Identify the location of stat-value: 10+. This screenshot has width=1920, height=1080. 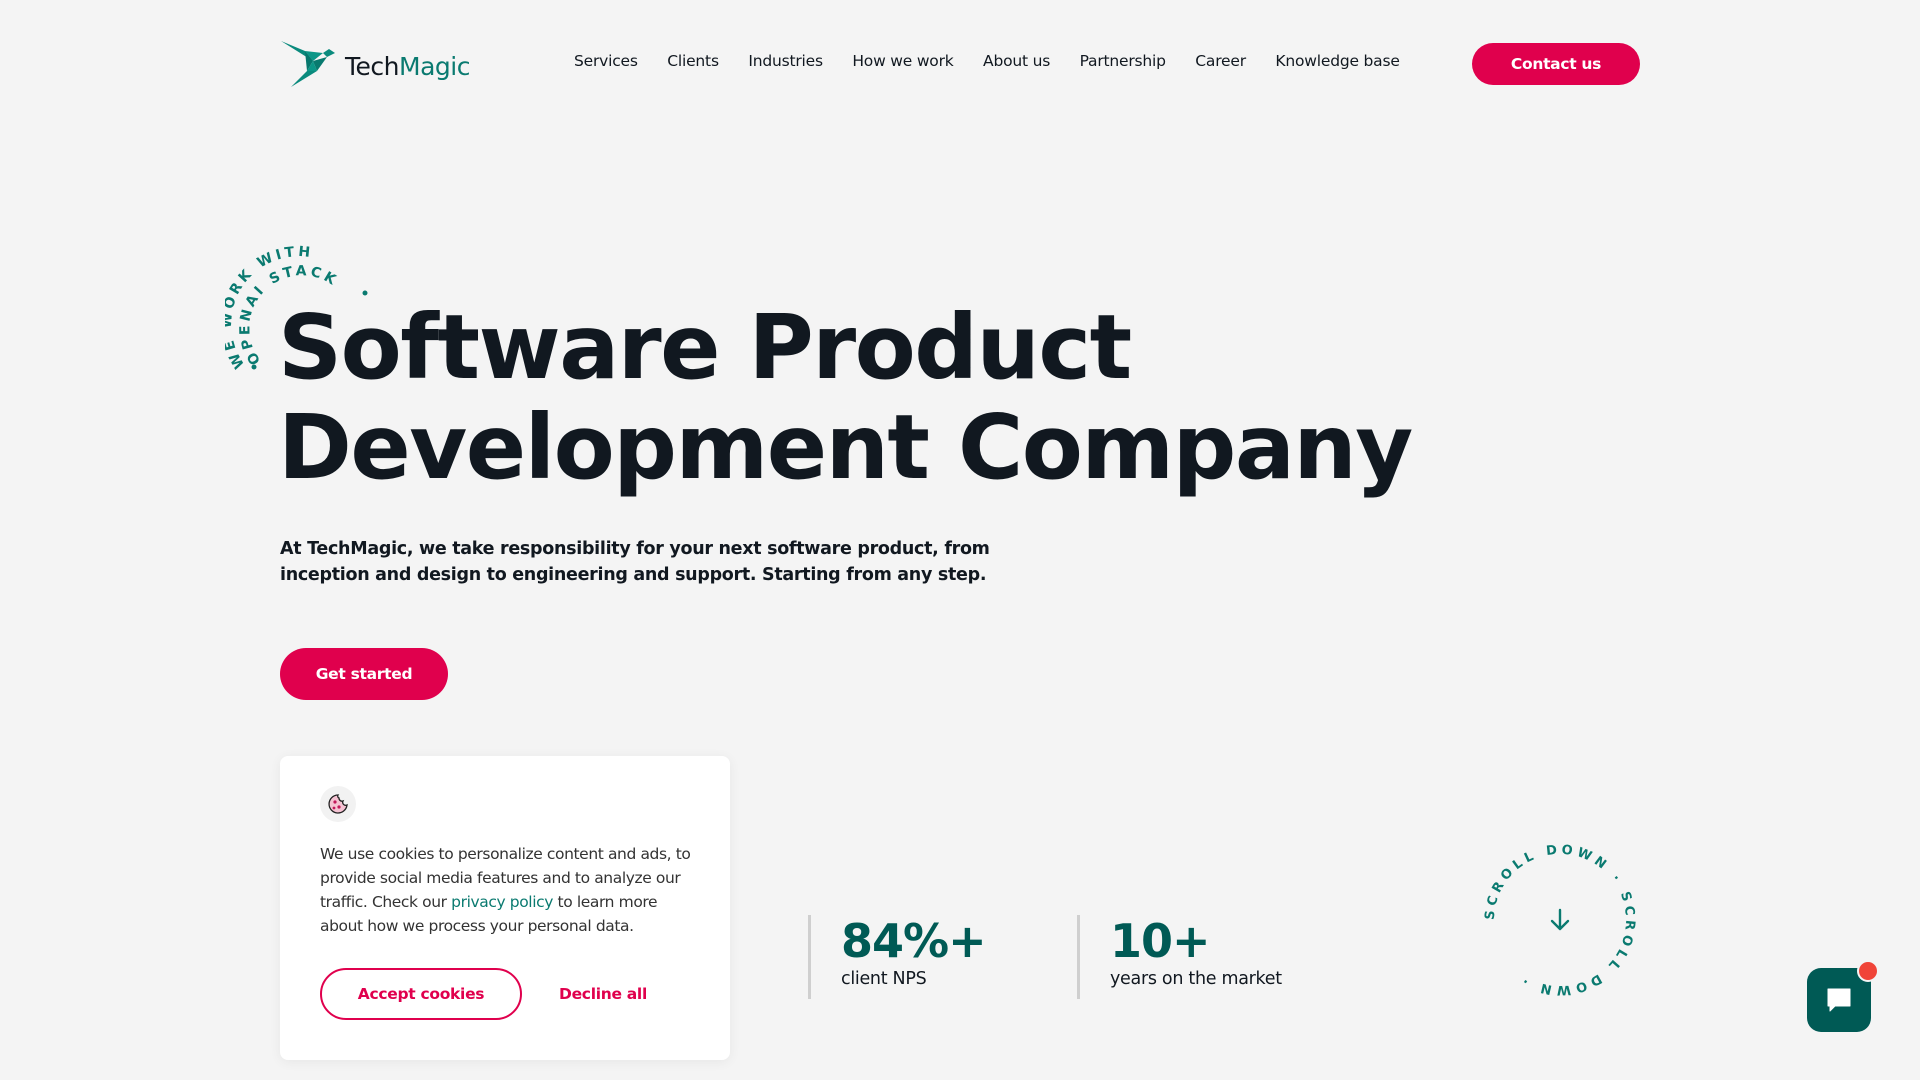
(1160, 941).